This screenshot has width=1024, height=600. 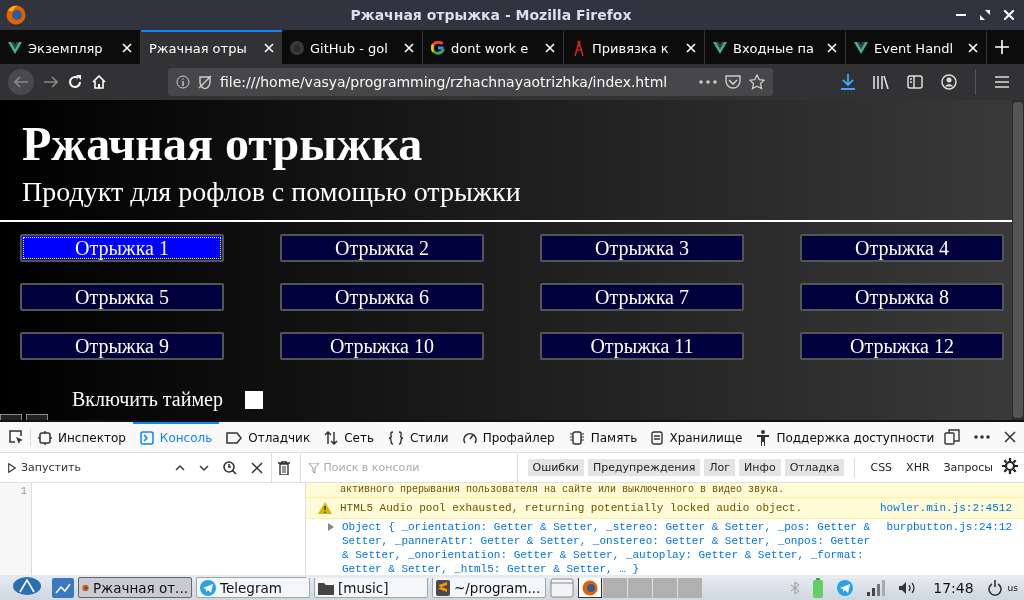 What do you see at coordinates (720, 467) in the screenshot?
I see `filter-toggle: Лог` at bounding box center [720, 467].